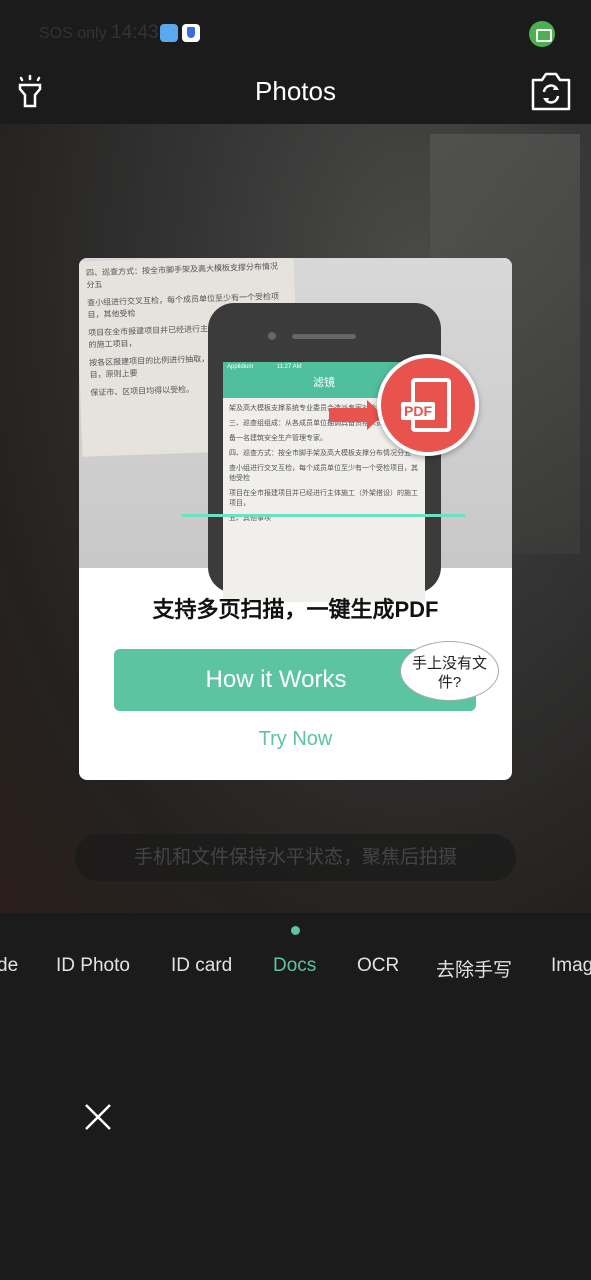  I want to click on security-notification-icon, so click(191, 33).